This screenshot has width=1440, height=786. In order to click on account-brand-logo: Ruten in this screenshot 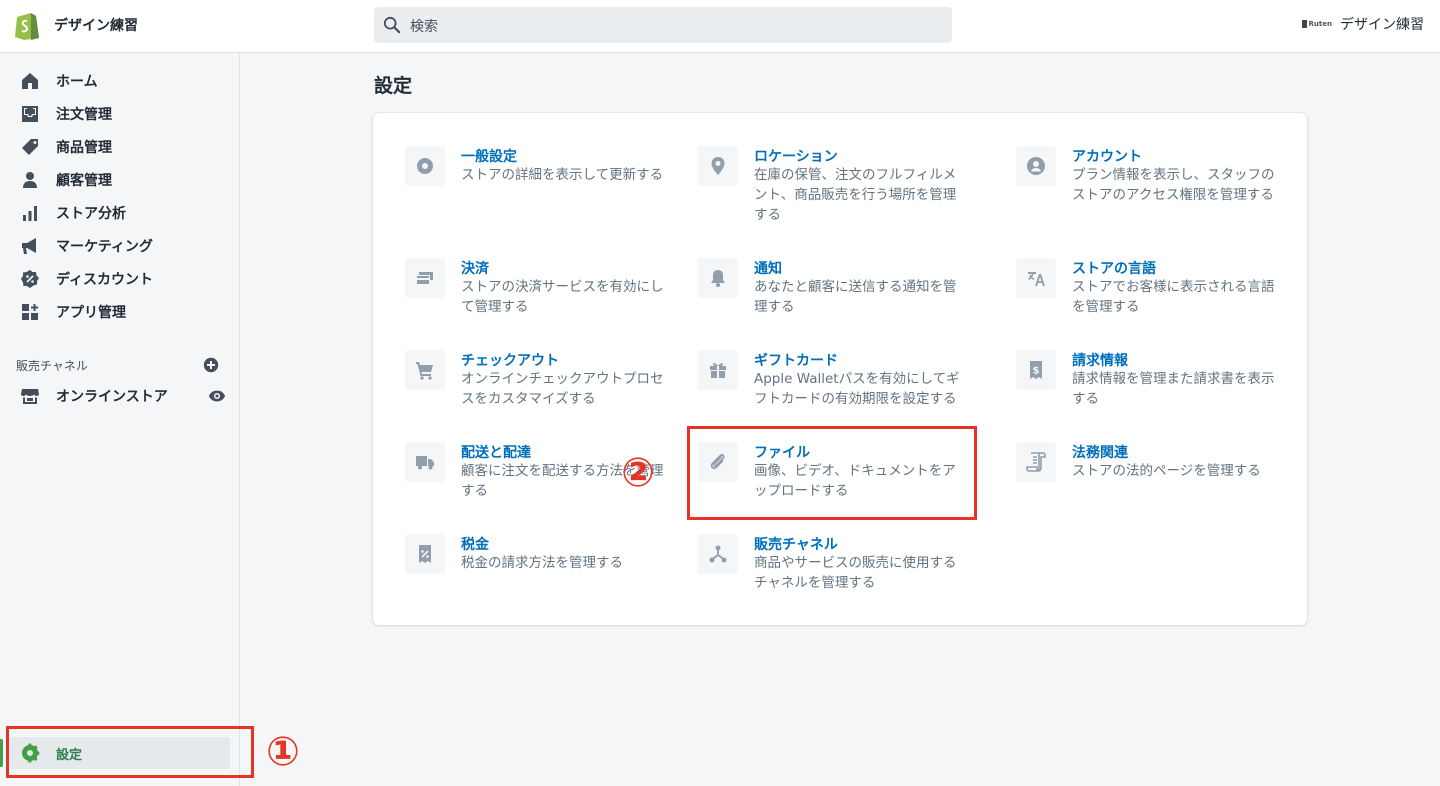, I will do `click(1316, 24)`.